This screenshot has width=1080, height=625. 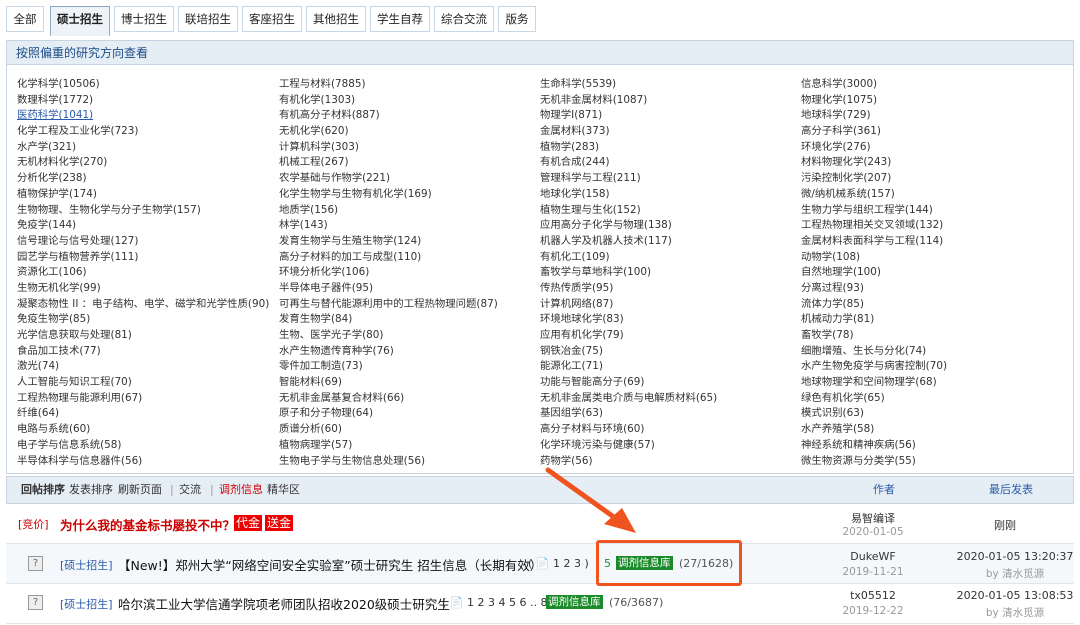 I want to click on research-direction-link: 水产生物遗传育种学(76), so click(x=410, y=352).